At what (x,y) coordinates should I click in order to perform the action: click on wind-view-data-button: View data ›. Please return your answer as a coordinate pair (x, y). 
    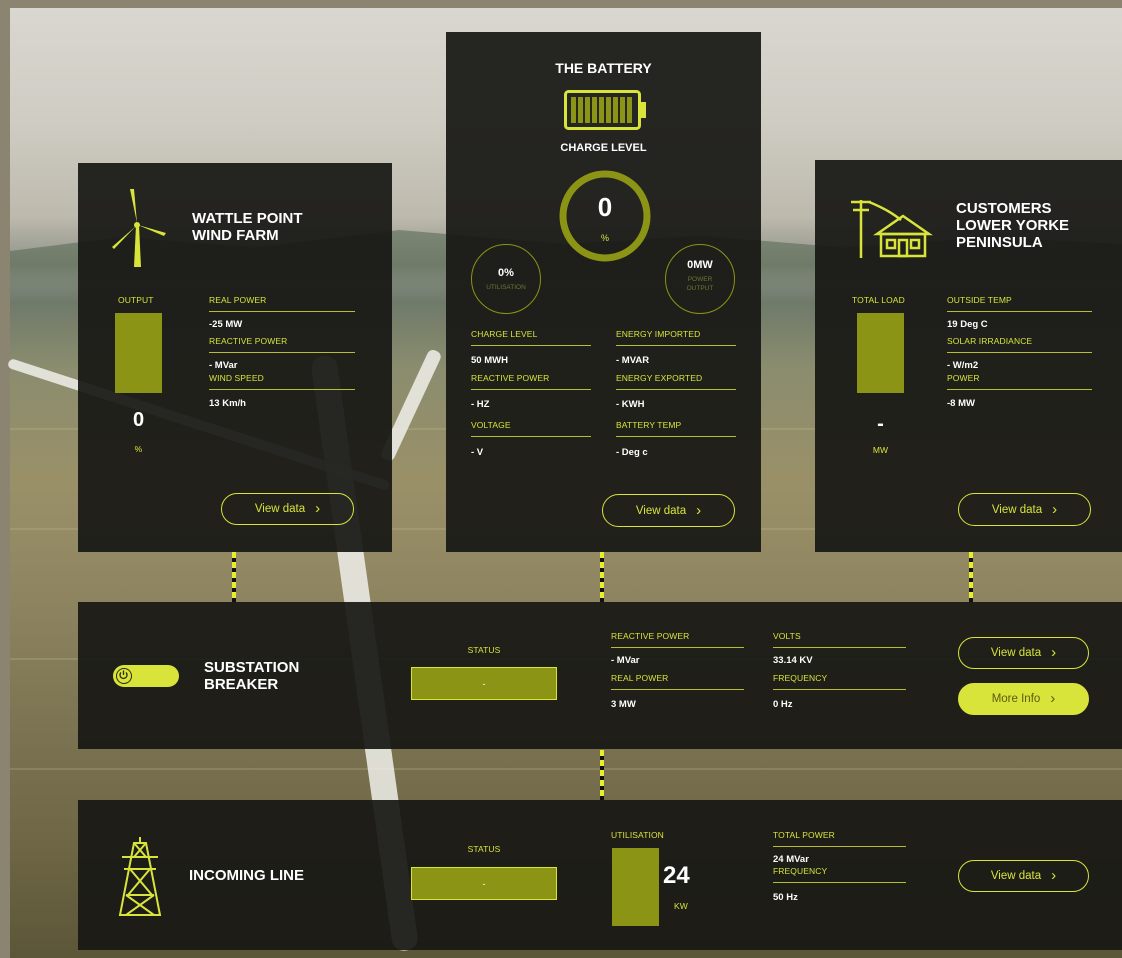
    Looking at the image, I should click on (287, 509).